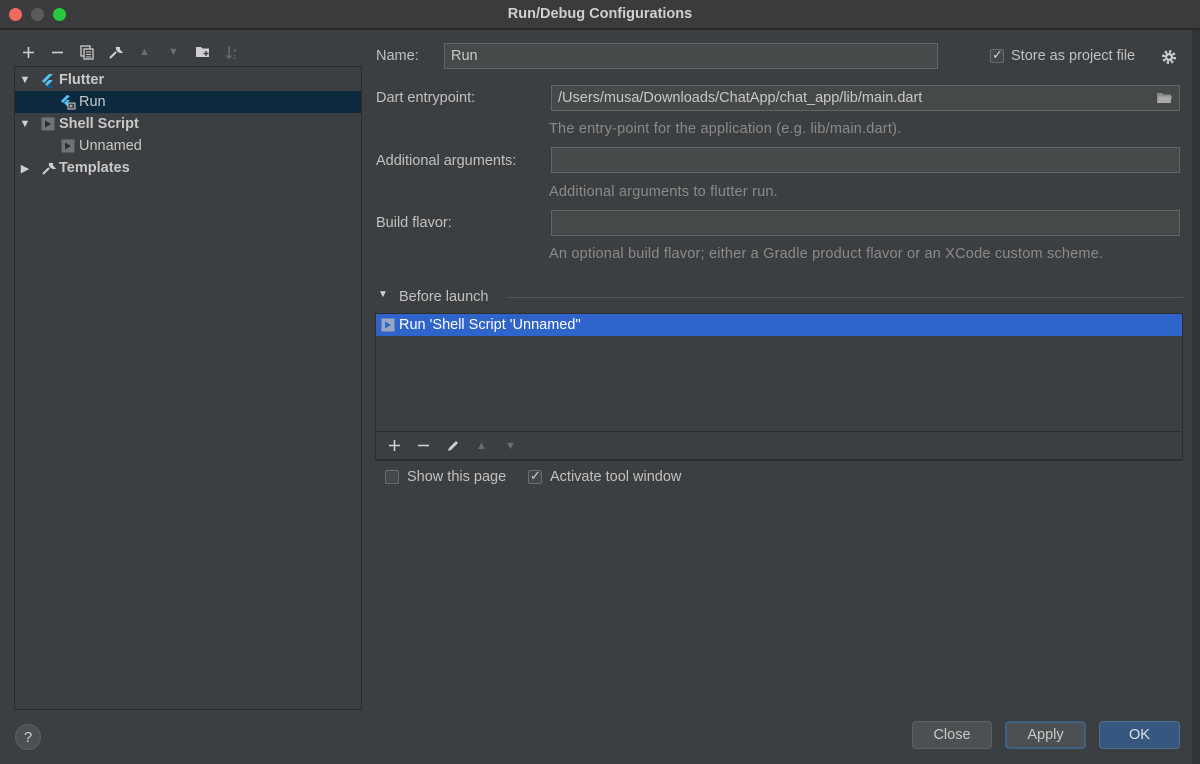 This screenshot has height=764, width=1200. Describe the element at coordinates (691, 56) in the screenshot. I see `name-field: Run` at that location.